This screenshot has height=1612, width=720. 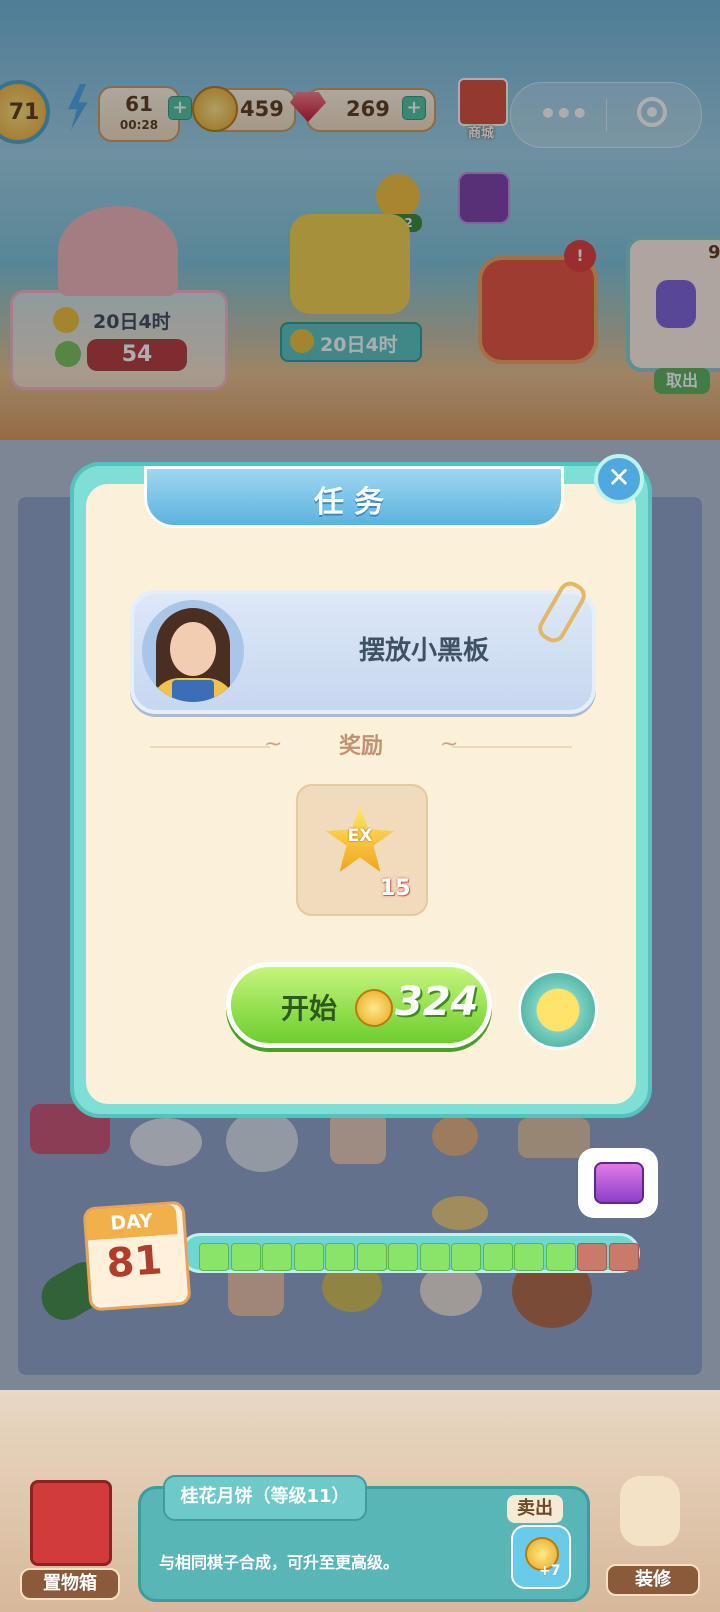 I want to click on day-card: DAY 81, so click(x=137, y=1256).